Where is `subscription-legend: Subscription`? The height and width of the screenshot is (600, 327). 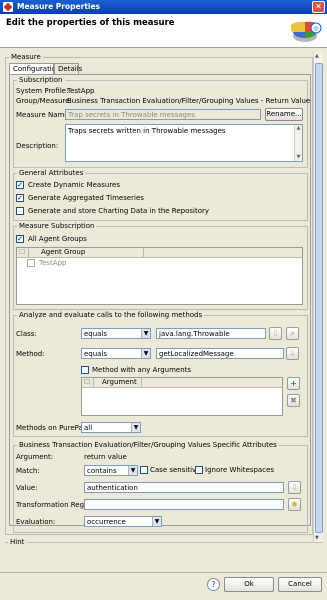
subscription-legend: Subscription is located at coordinates (41, 80).